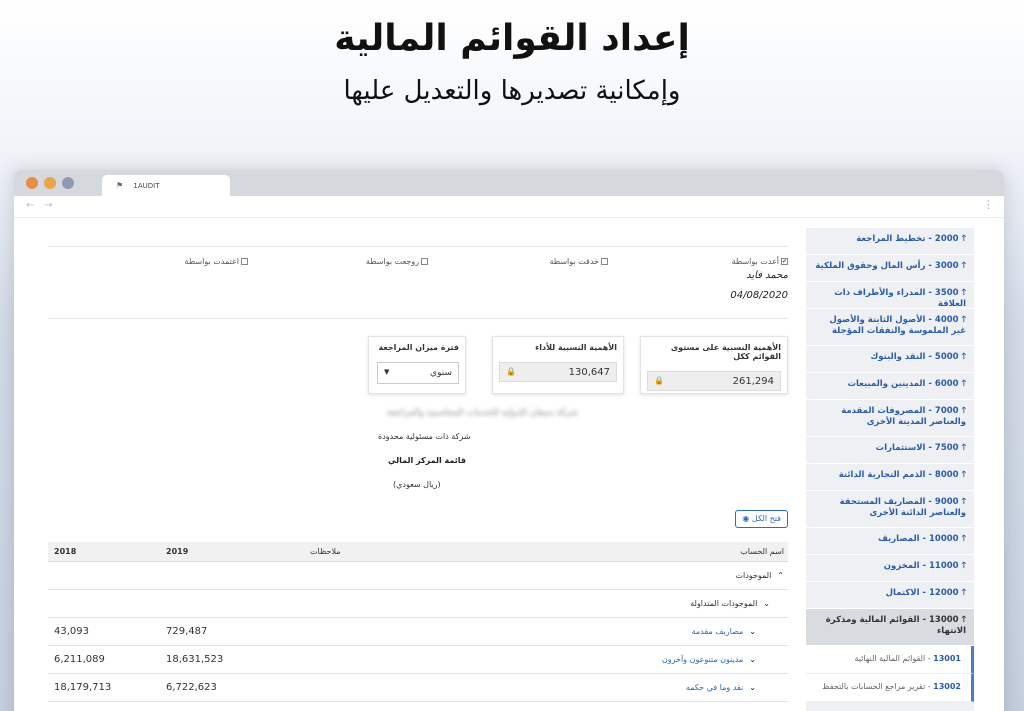  I want to click on sidebar-item-13000: 🡑13000 - القوائم المالية ومذكرة الانتهاء, so click(890, 627).